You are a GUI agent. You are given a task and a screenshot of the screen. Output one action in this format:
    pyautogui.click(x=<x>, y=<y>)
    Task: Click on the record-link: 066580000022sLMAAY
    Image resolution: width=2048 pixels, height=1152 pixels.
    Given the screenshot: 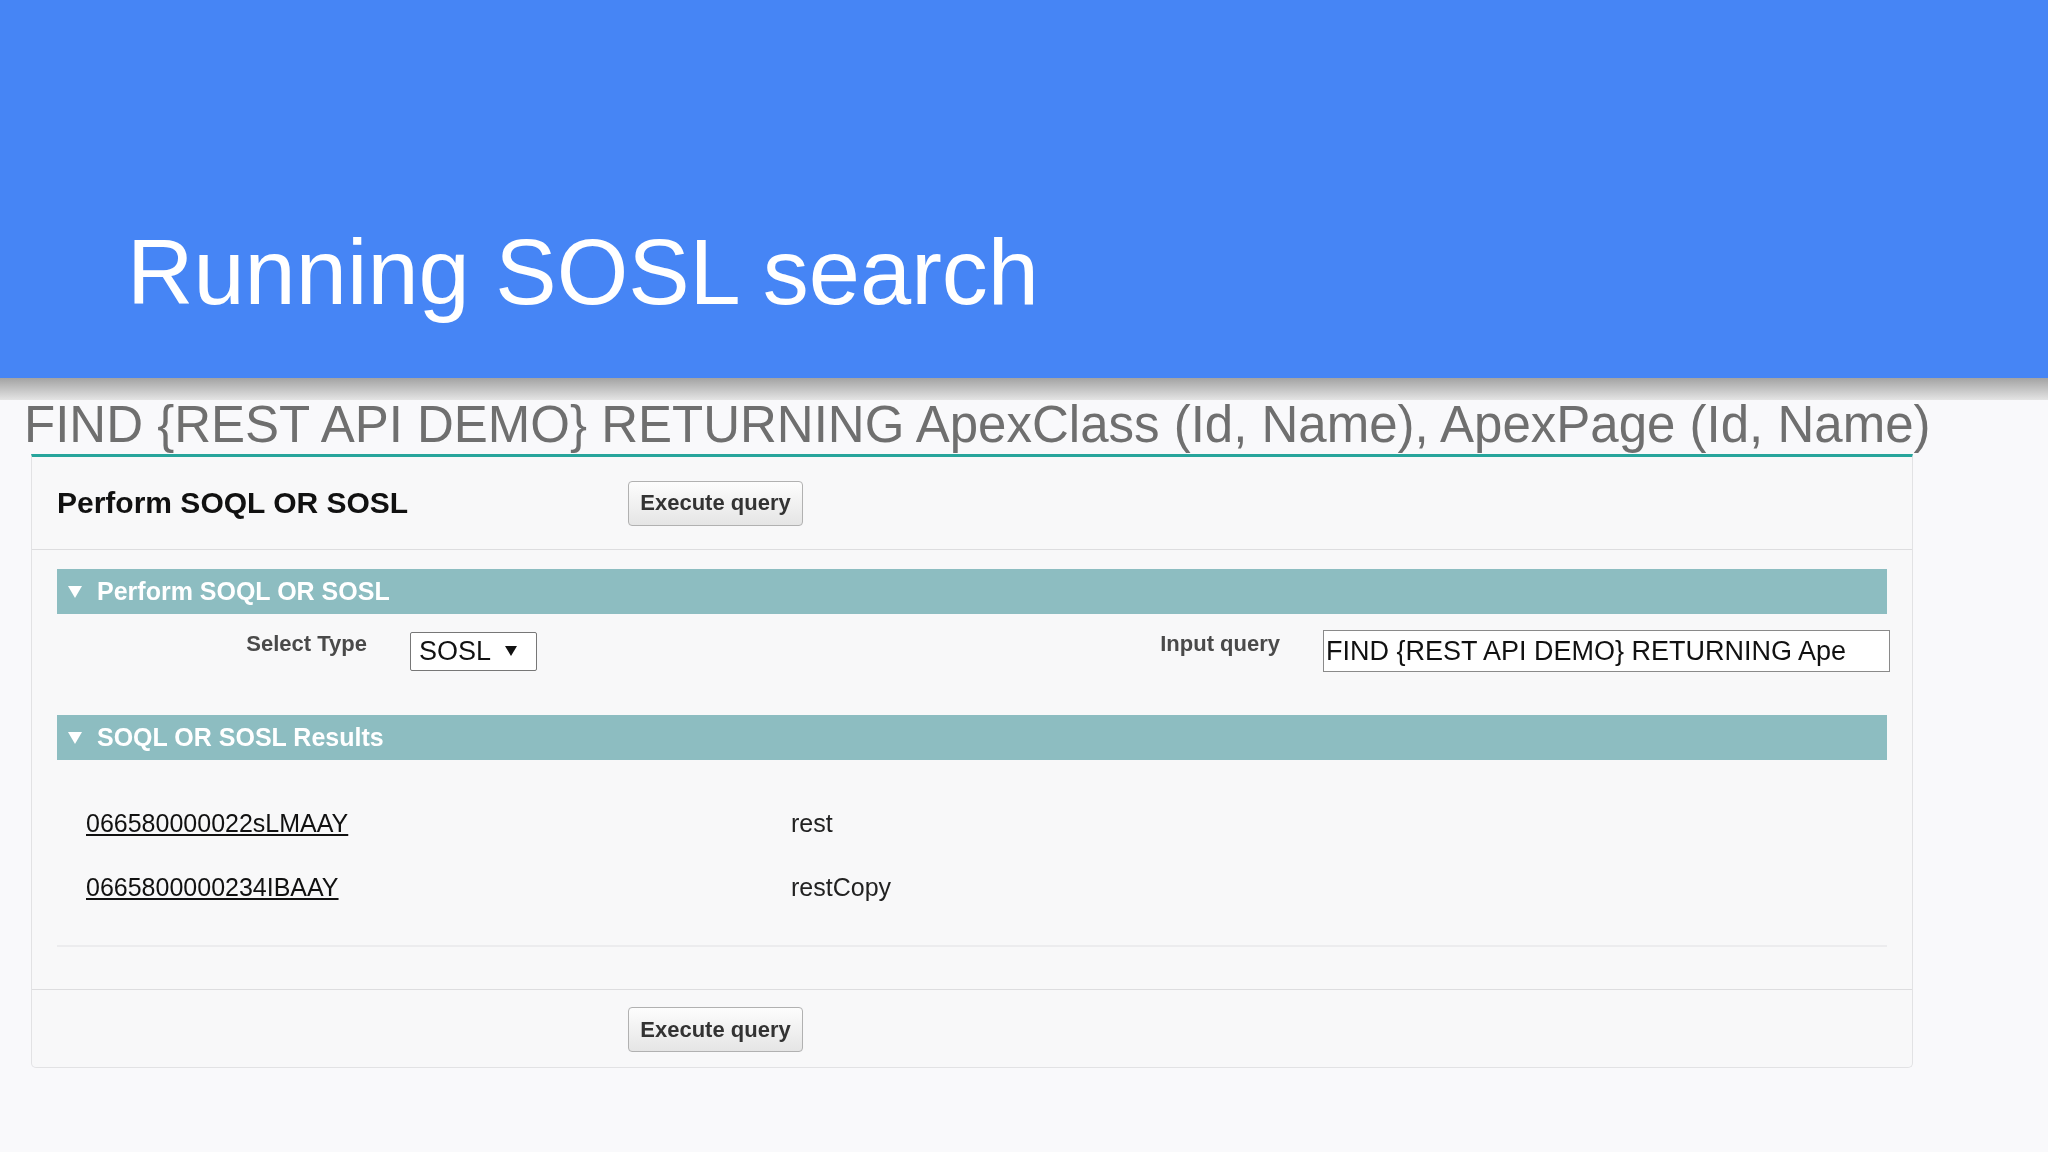 What is the action you would take?
    pyautogui.click(x=217, y=822)
    